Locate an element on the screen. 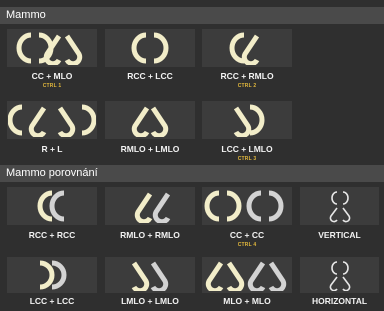  layout-tile-mlo-mlo: MLO + MLO is located at coordinates (247, 284).